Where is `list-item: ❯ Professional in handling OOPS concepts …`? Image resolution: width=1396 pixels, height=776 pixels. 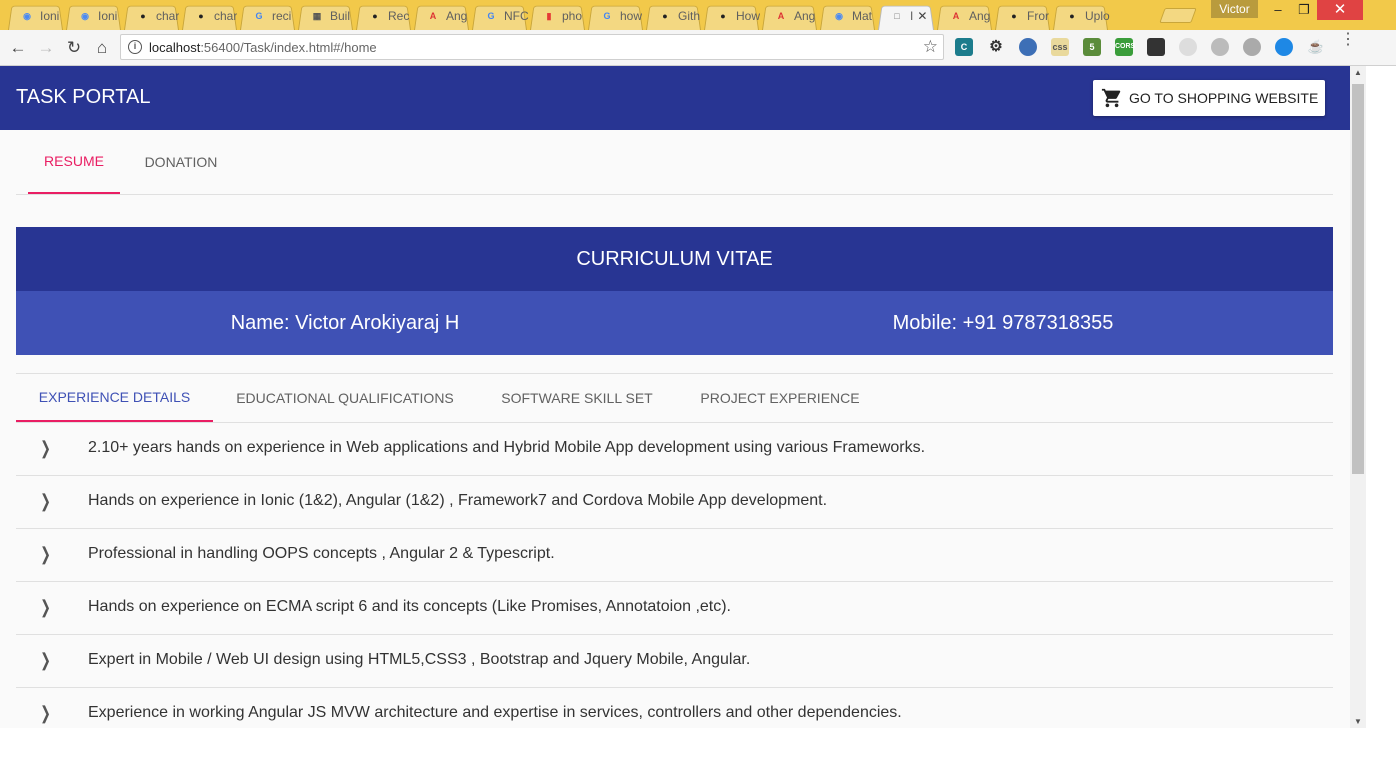
list-item: ❯ Professional in handling OOPS concepts … is located at coordinates (674, 555).